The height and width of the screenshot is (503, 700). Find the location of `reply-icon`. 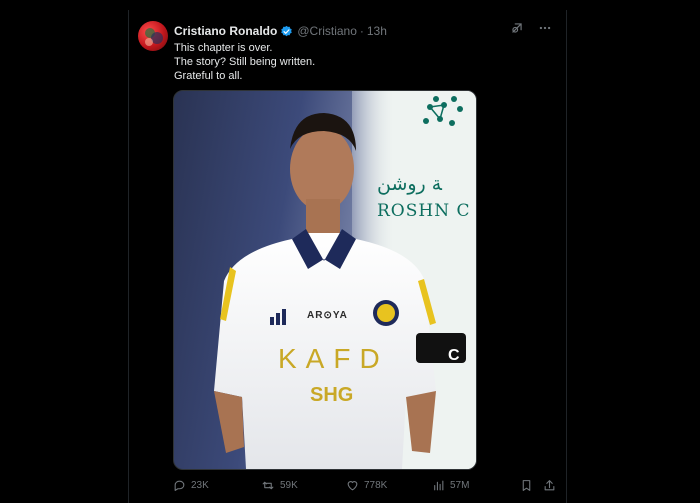

reply-icon is located at coordinates (179, 485).